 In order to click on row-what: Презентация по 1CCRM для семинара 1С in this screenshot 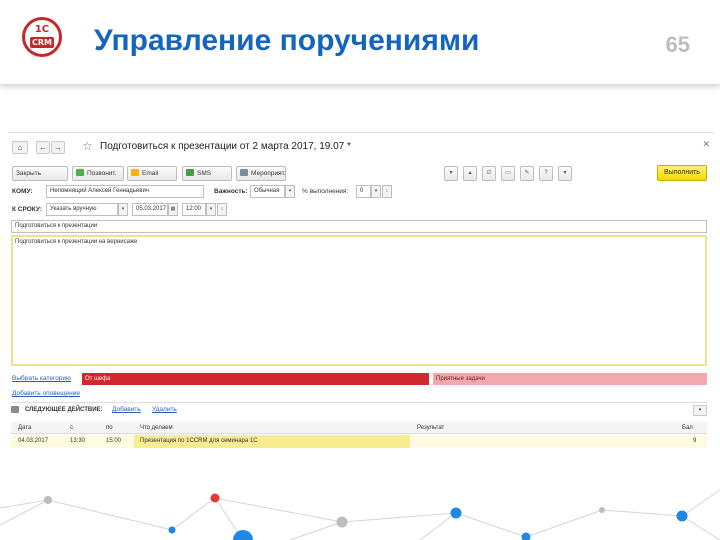, I will do `click(199, 441)`.